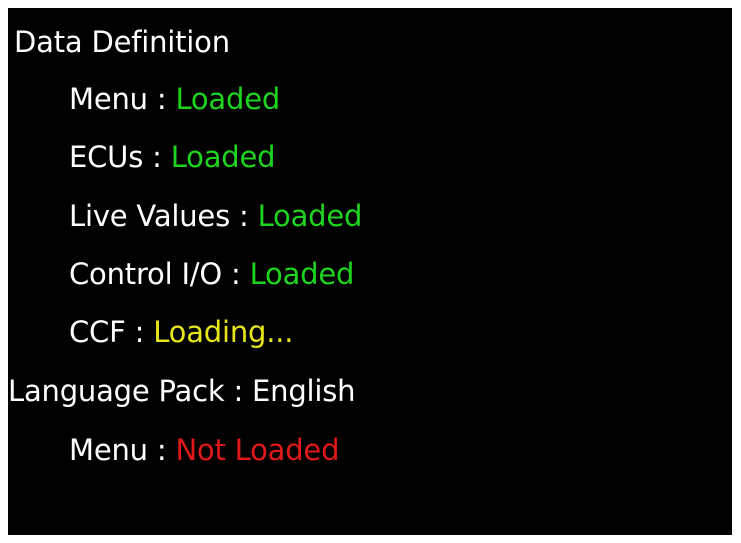 The width and height of the screenshot is (741, 543). I want to click on item-label: CCF, so click(97, 332).